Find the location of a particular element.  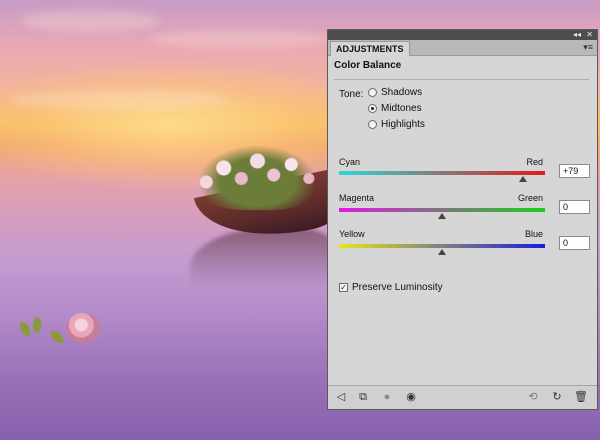

reset-icon: ↻ is located at coordinates (557, 397).